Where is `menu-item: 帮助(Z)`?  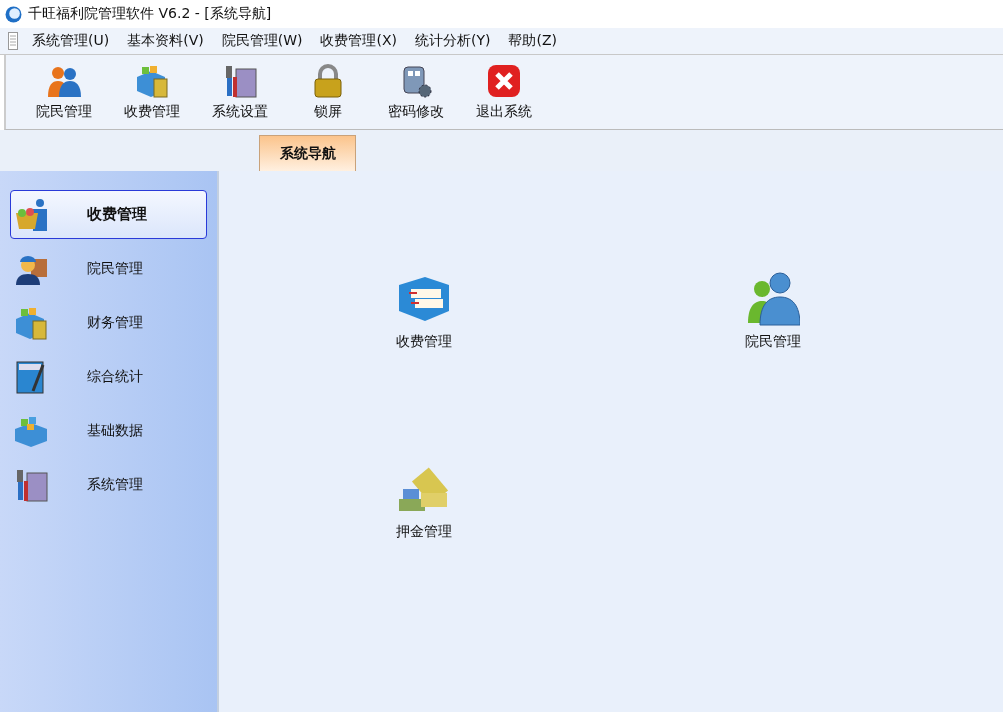 menu-item: 帮助(Z) is located at coordinates (532, 41).